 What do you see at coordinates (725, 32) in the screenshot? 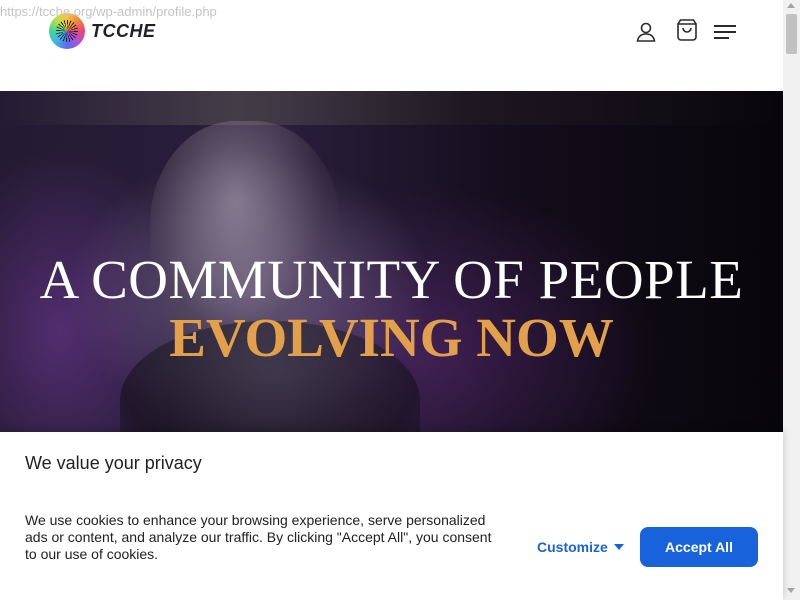
I see `hamburger-menu-icon` at bounding box center [725, 32].